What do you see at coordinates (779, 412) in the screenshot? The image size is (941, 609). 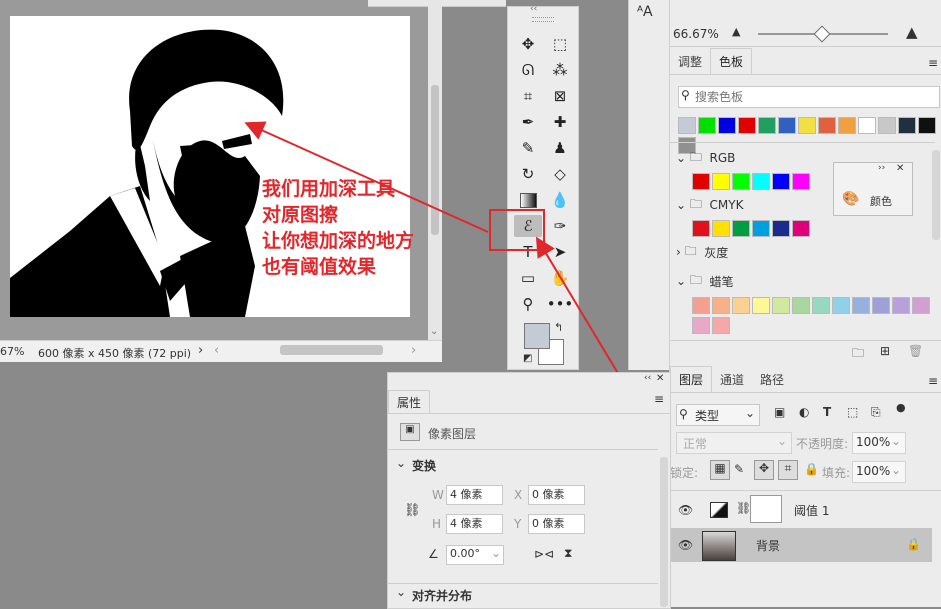 I see `filter-pixel-icon: ▣` at bounding box center [779, 412].